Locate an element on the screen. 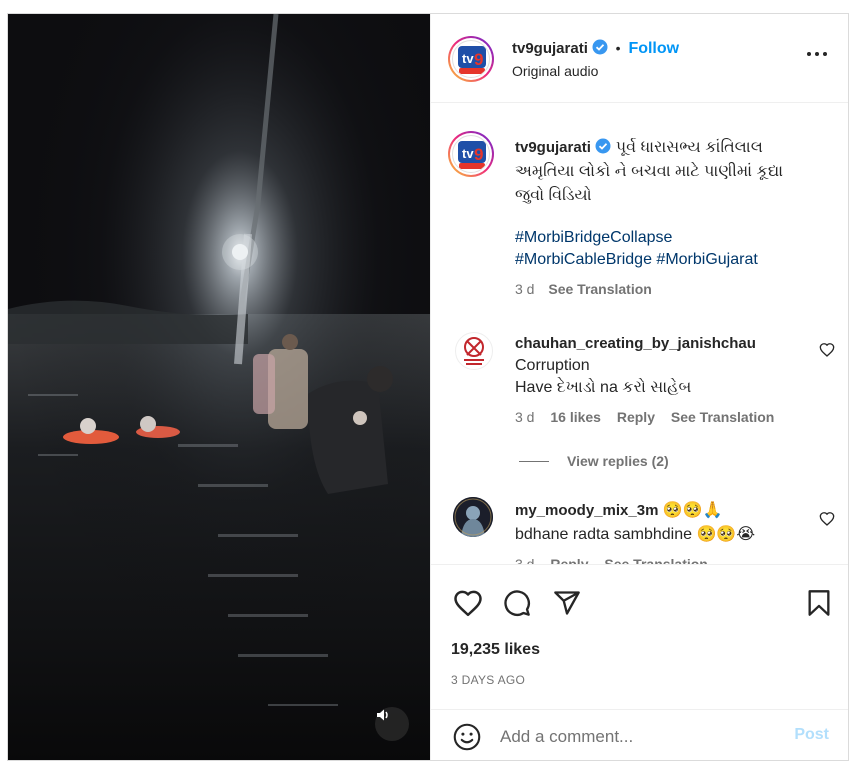  audio-label: Original audio is located at coordinates (555, 71).